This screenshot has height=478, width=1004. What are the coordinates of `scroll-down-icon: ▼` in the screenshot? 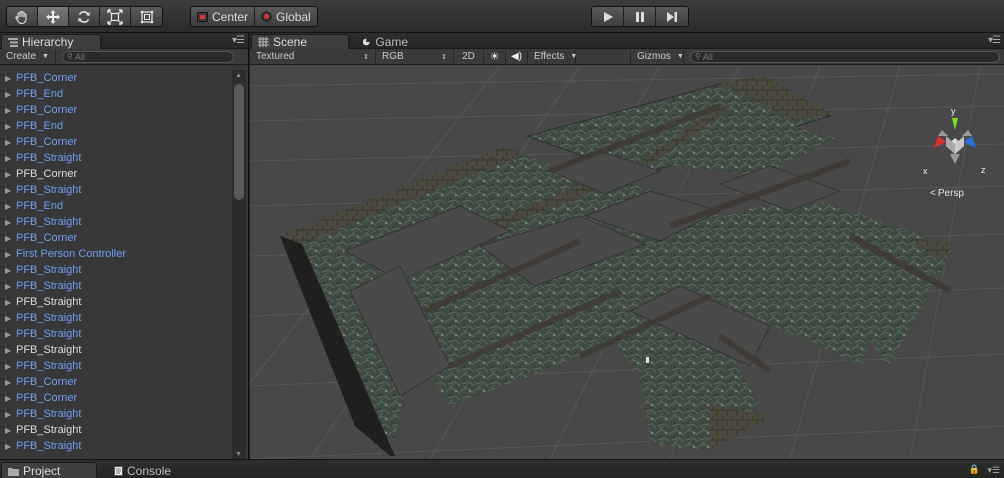 It's located at (238, 454).